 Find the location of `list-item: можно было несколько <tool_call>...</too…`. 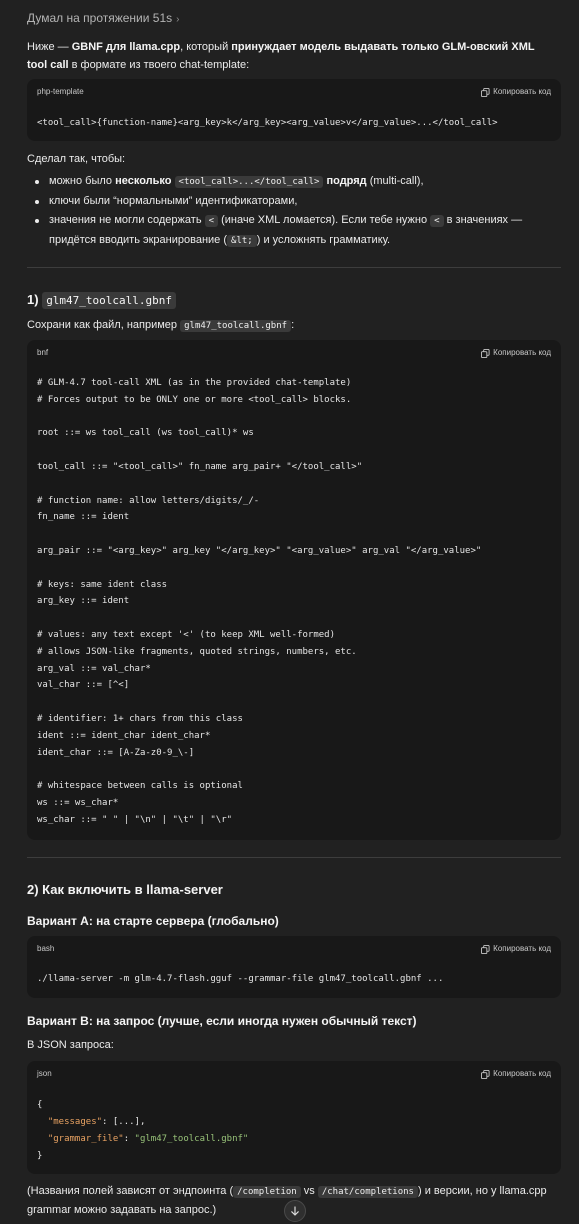

list-item: можно было несколько <tool_call>...</too… is located at coordinates (292, 182).